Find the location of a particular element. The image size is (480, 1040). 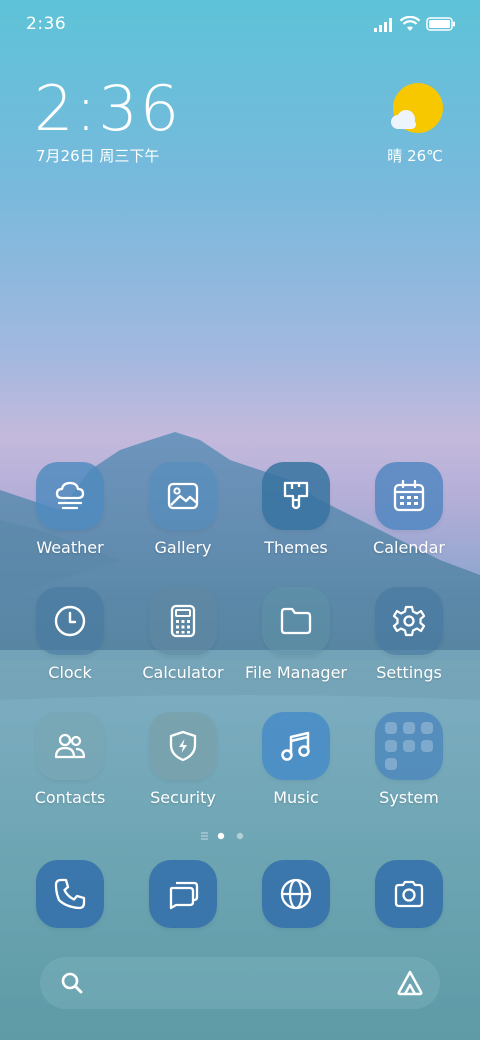

phone-icon is located at coordinates (70, 894).